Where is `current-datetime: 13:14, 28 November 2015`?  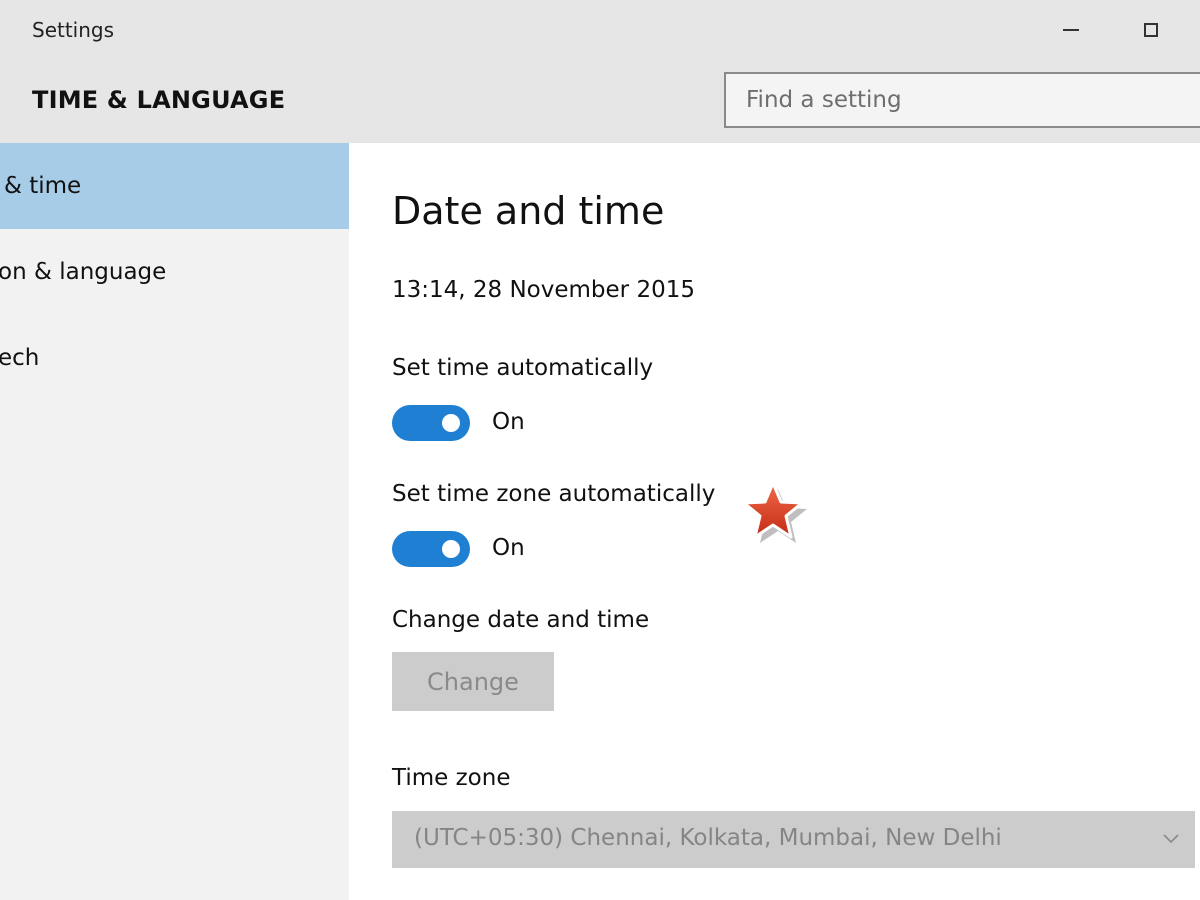 current-datetime: 13:14, 28 November 2015 is located at coordinates (543, 290).